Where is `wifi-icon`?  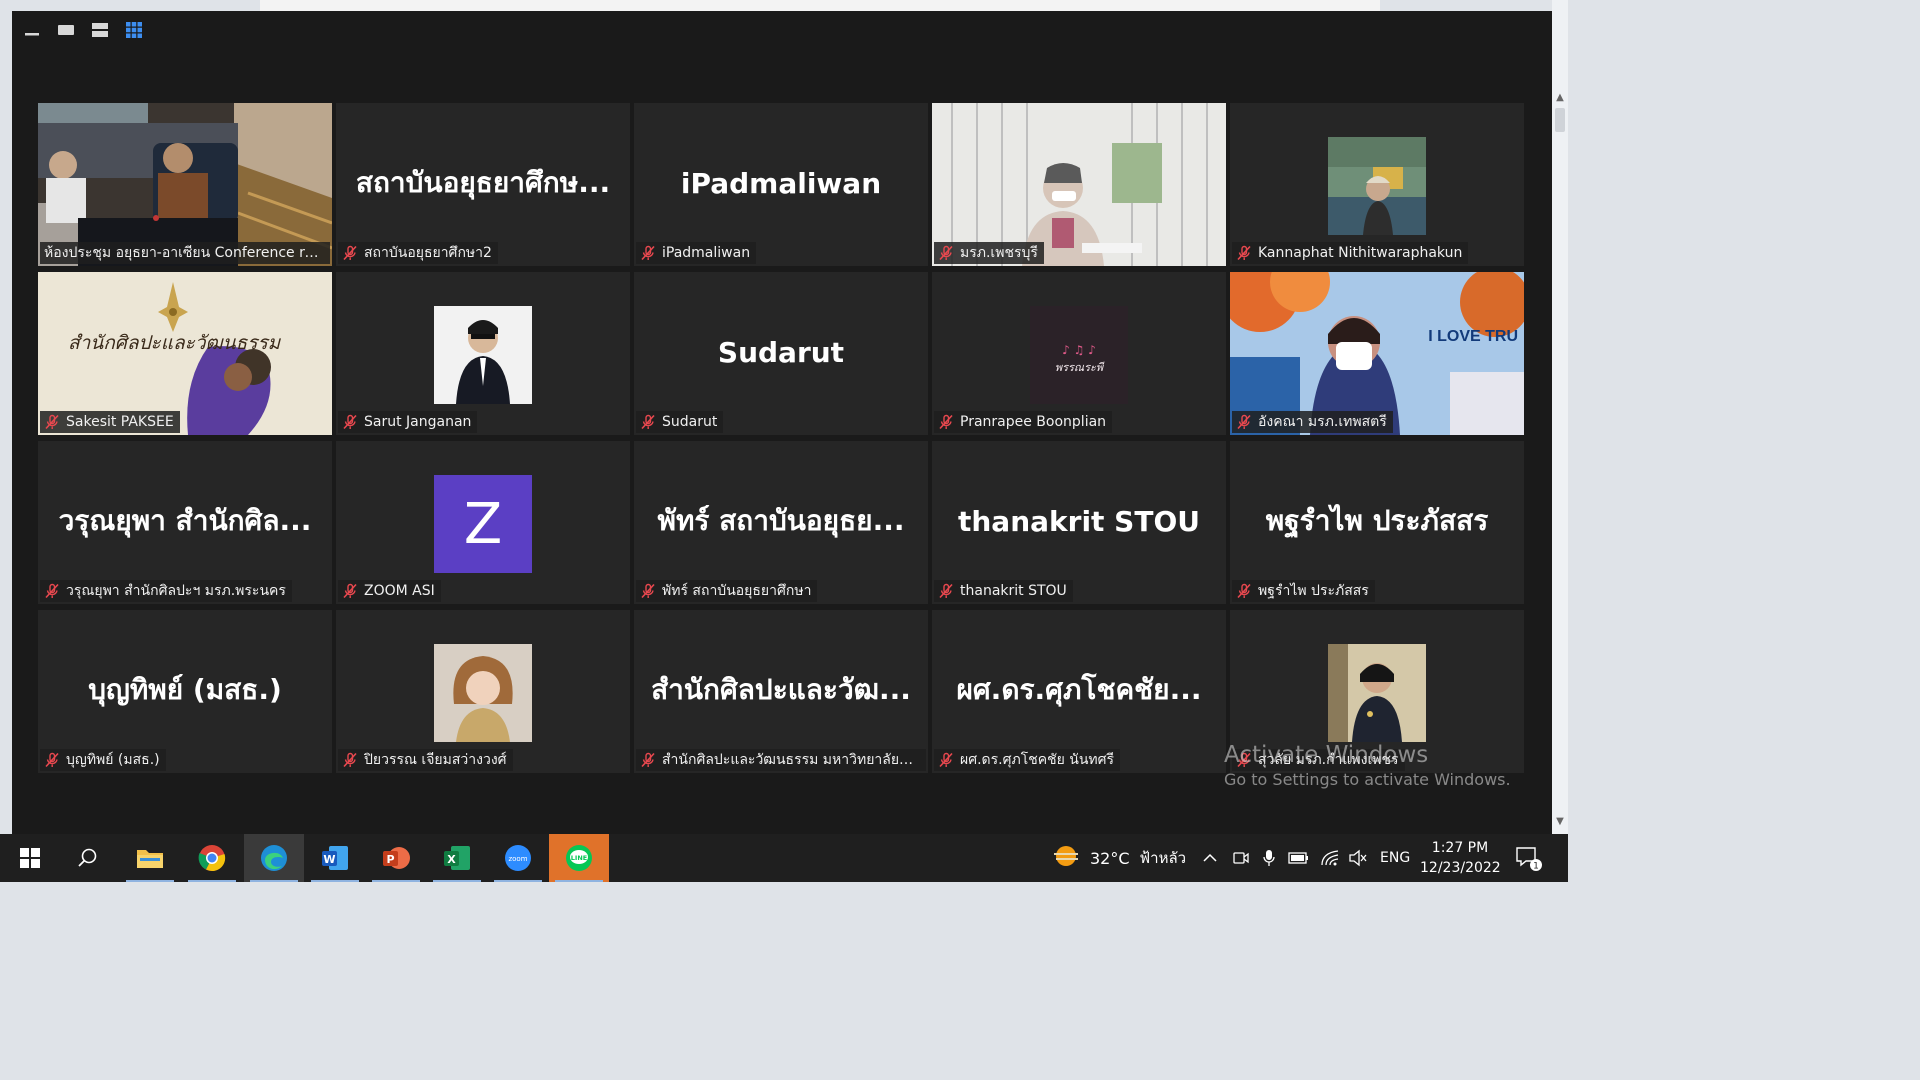
wifi-icon is located at coordinates (1330, 858).